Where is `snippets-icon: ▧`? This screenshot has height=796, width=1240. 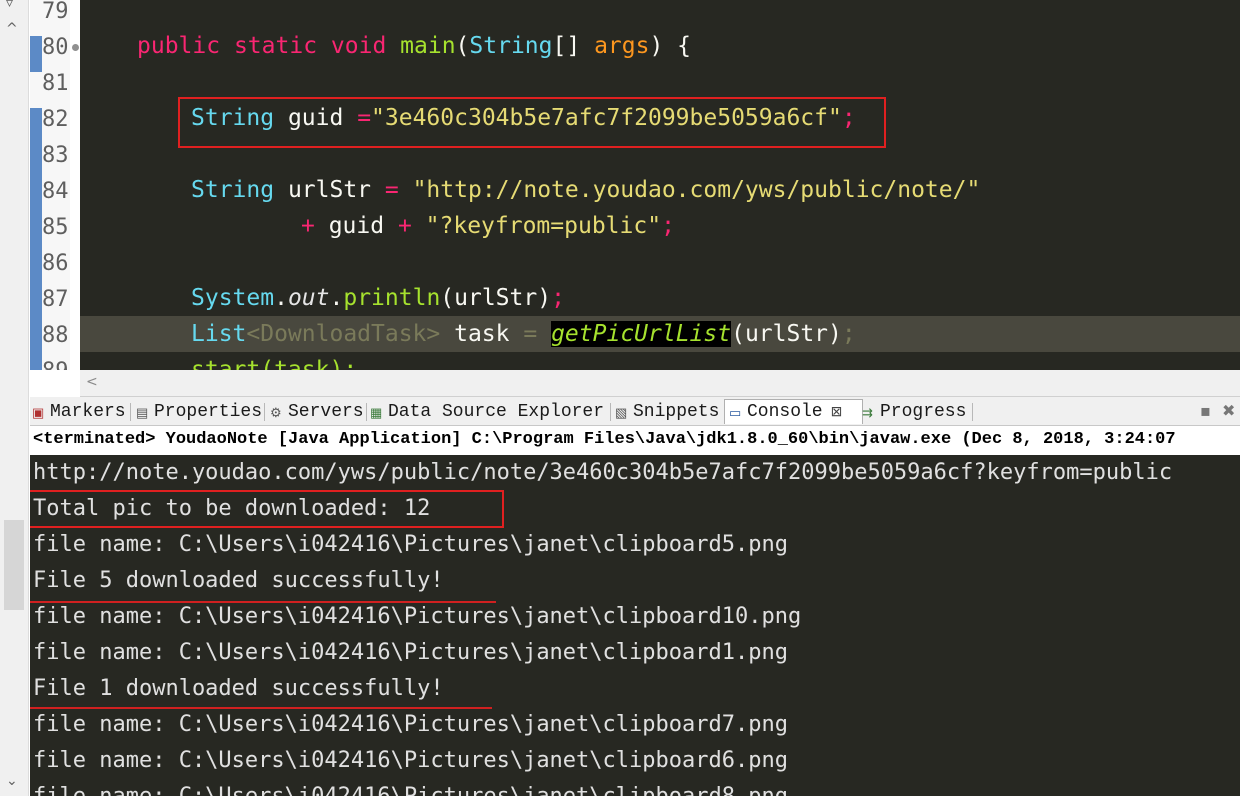 snippets-icon: ▧ is located at coordinates (621, 413).